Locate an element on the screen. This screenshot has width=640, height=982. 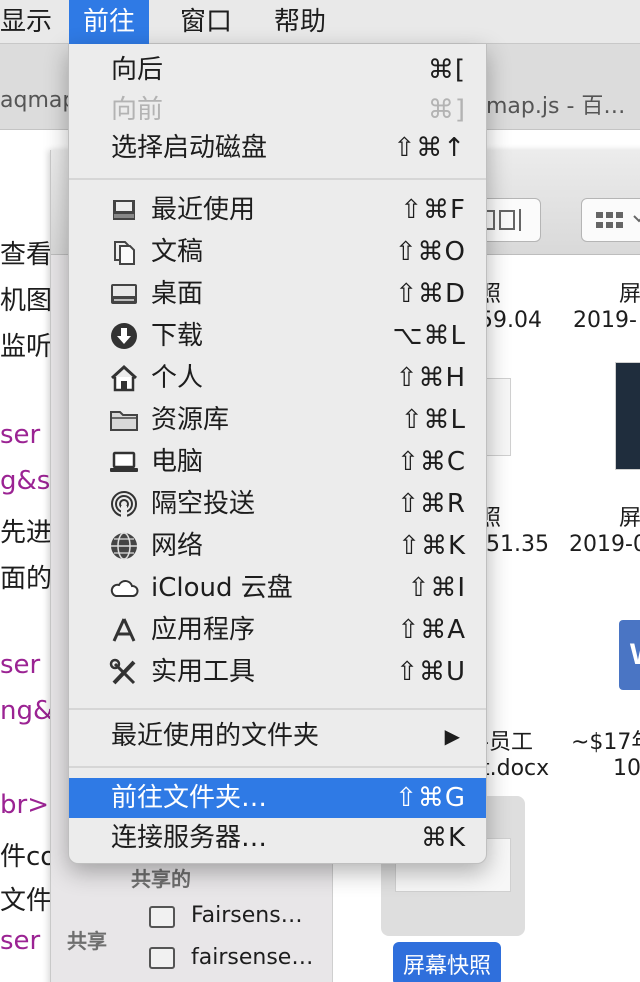
menu-item-shortcut: ⇧⌘G is located at coordinates (430, 798).